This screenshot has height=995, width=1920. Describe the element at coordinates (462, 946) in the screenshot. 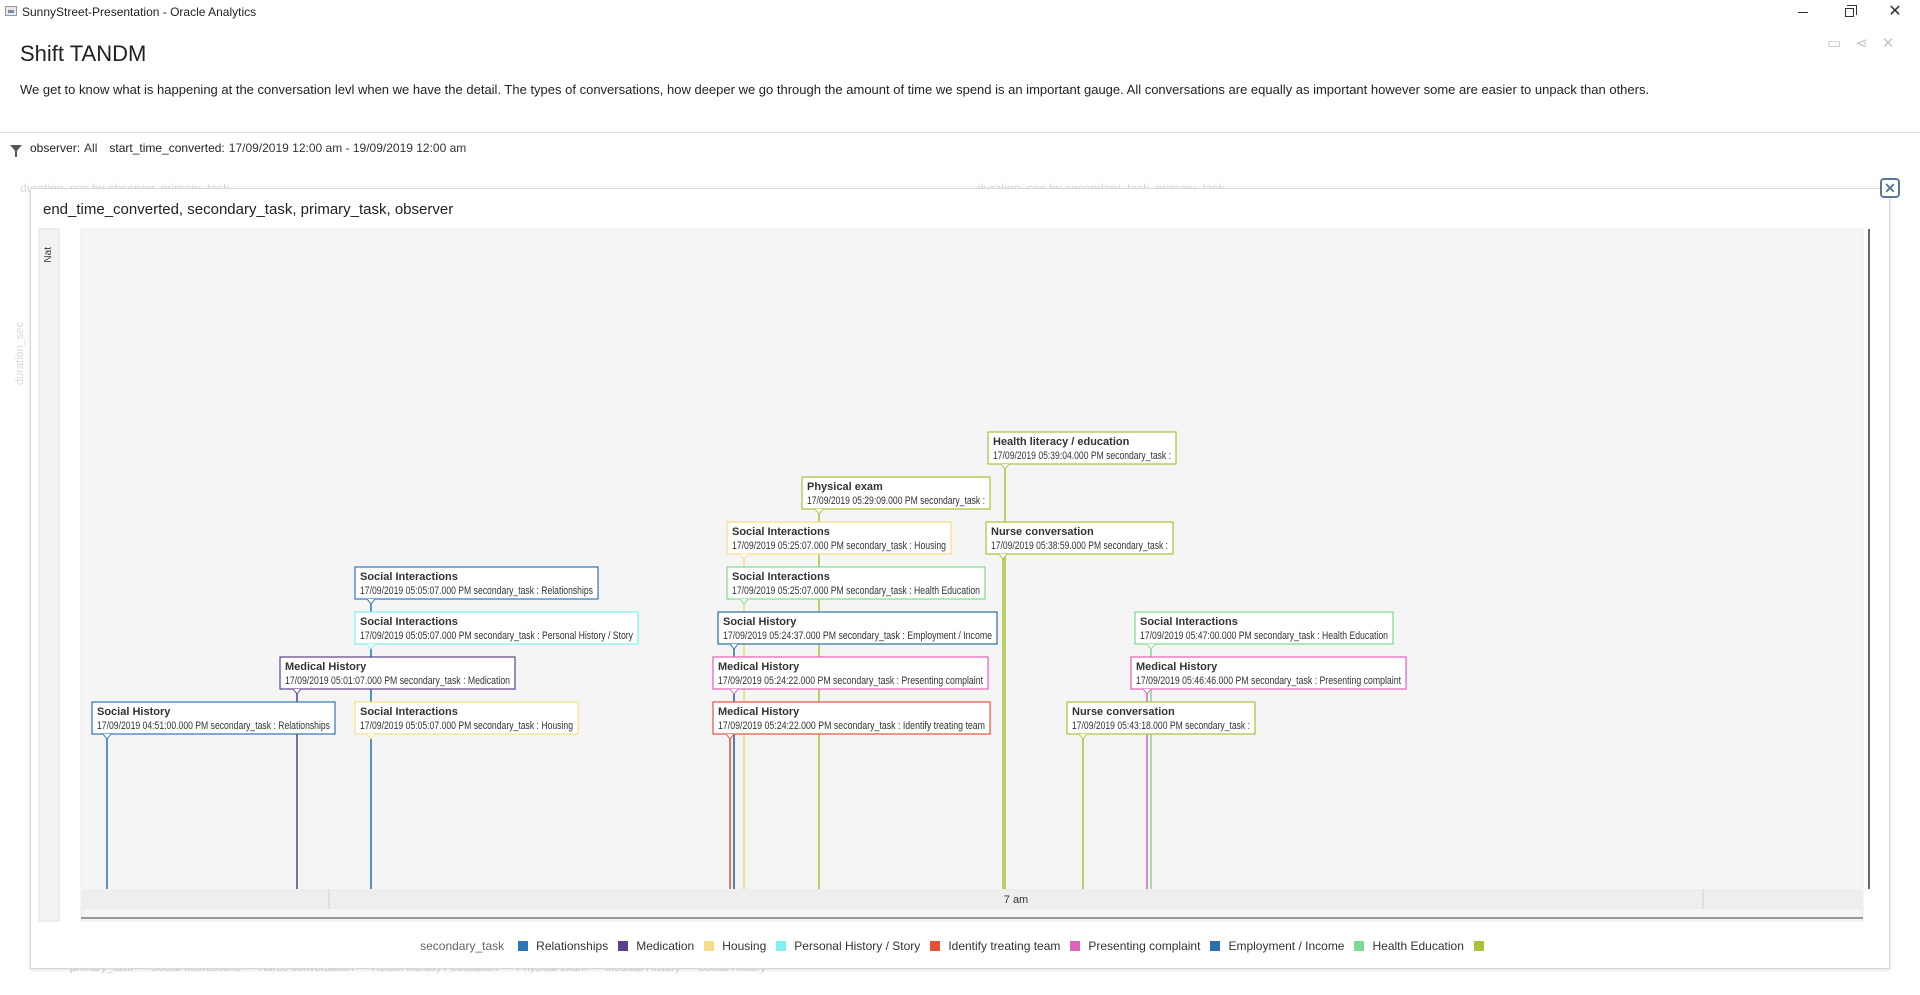

I see `legend-title: secondary_task` at that location.